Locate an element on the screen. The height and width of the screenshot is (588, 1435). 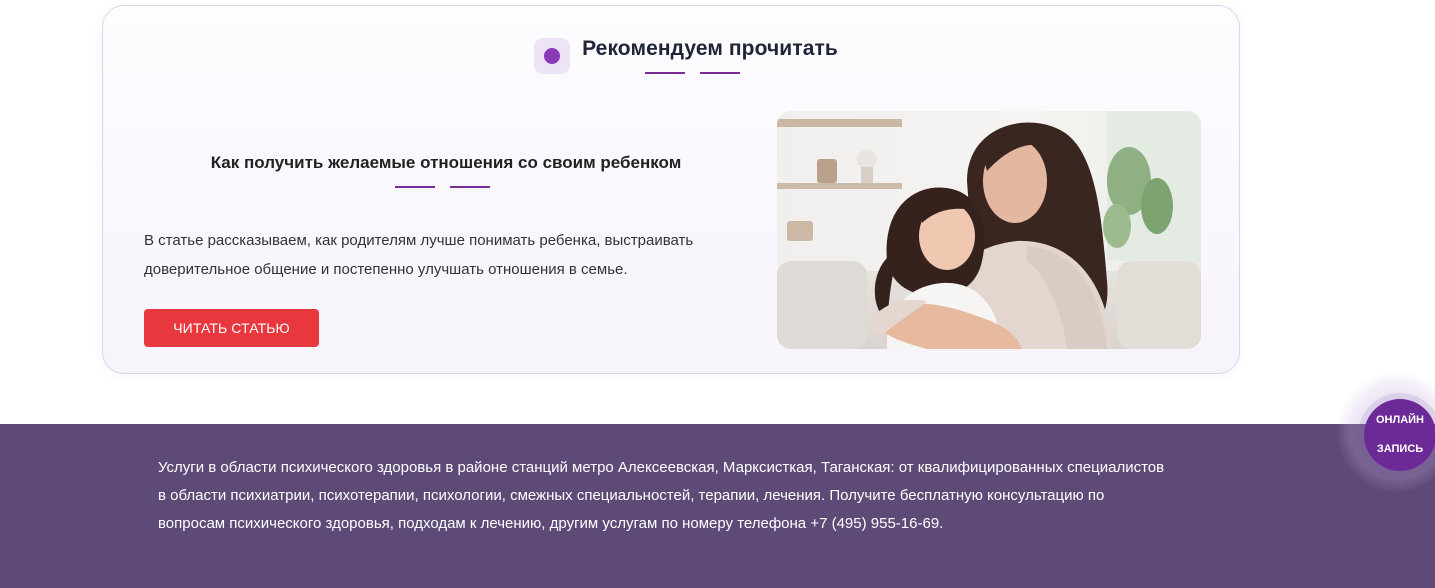
article-divider is located at coordinates (442, 187).